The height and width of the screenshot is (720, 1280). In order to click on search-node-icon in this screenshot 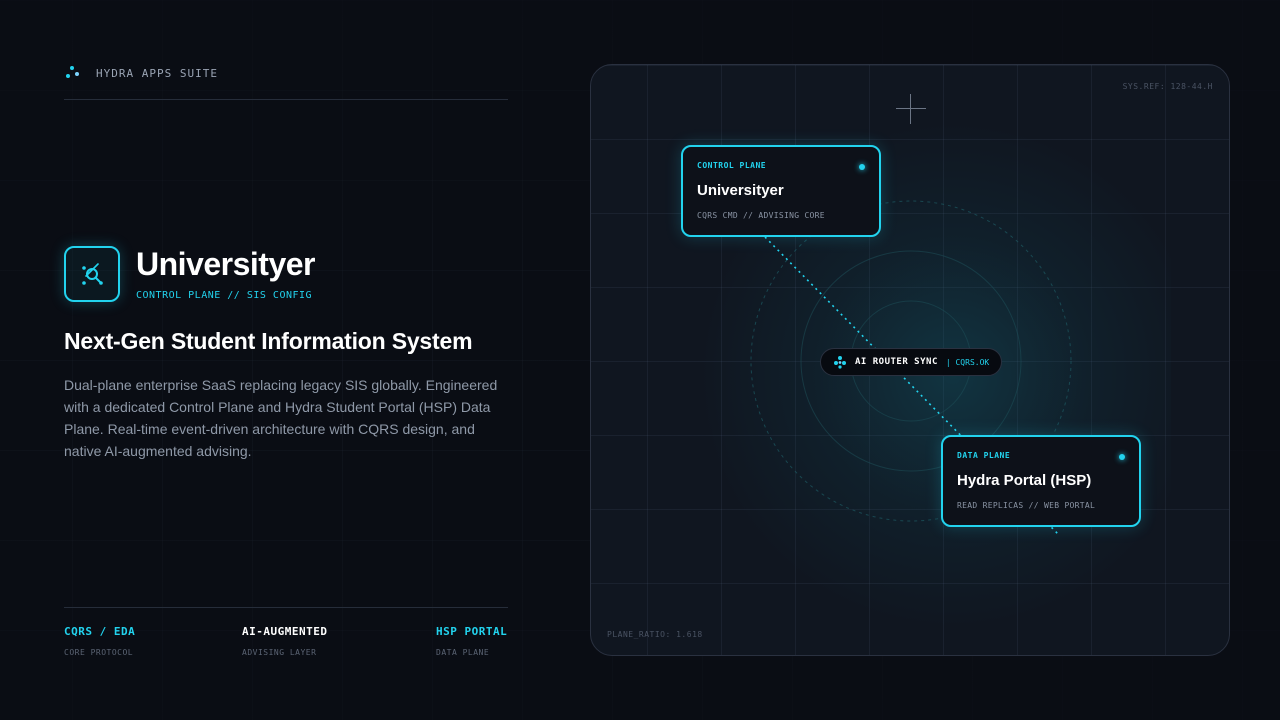, I will do `click(92, 274)`.